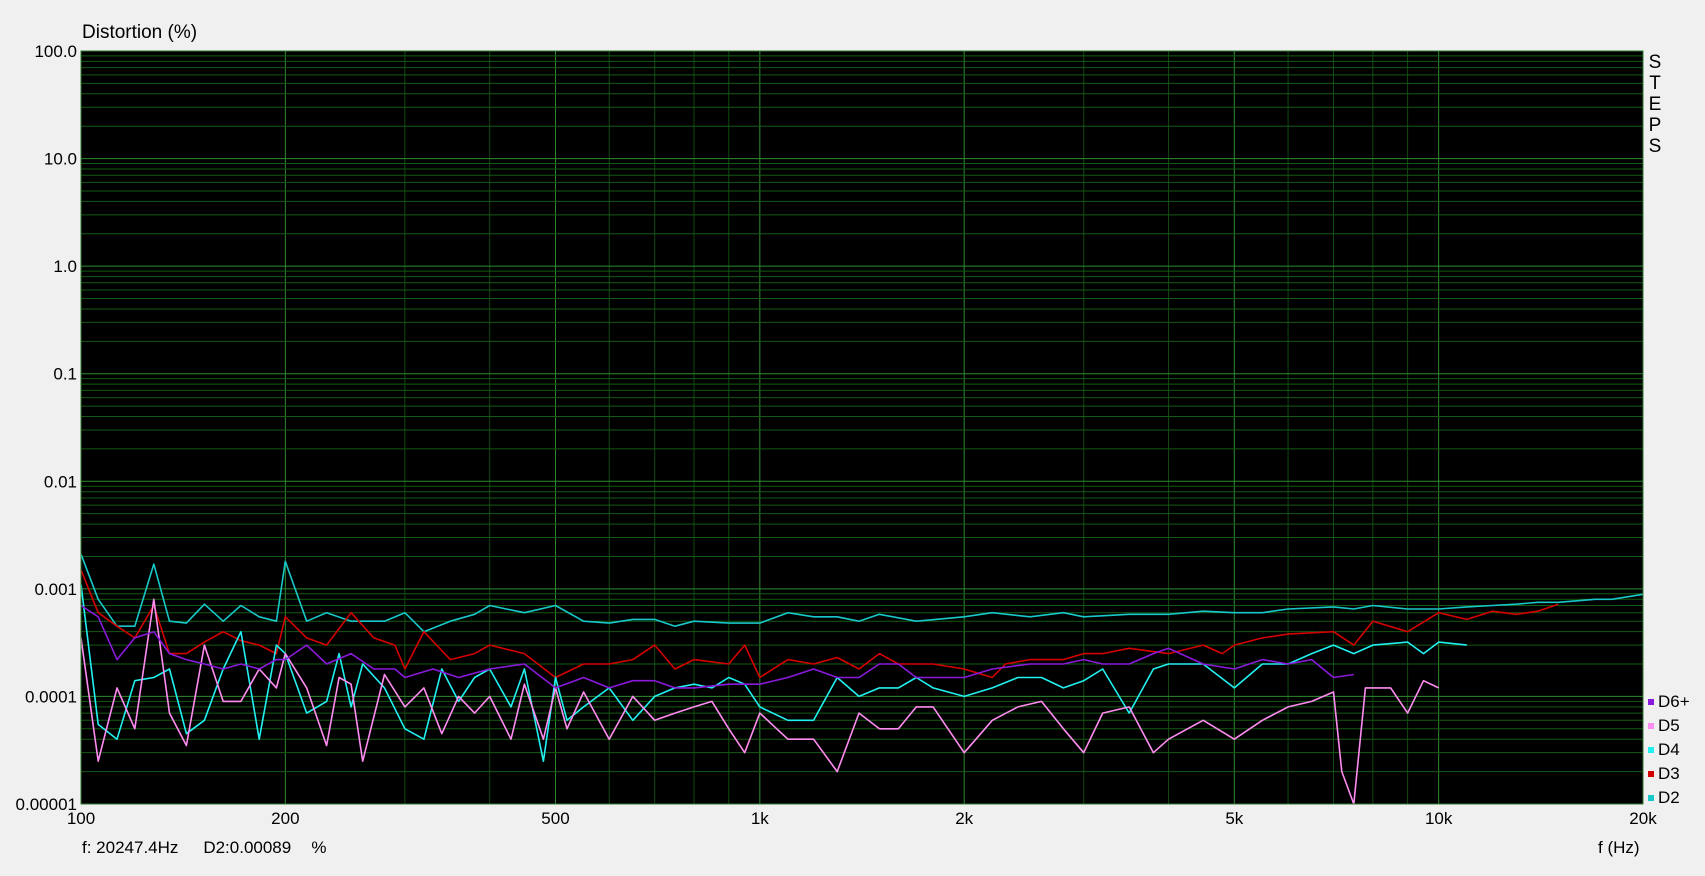 This screenshot has width=1705, height=876. I want to click on legend-label: D5, so click(1669, 725).